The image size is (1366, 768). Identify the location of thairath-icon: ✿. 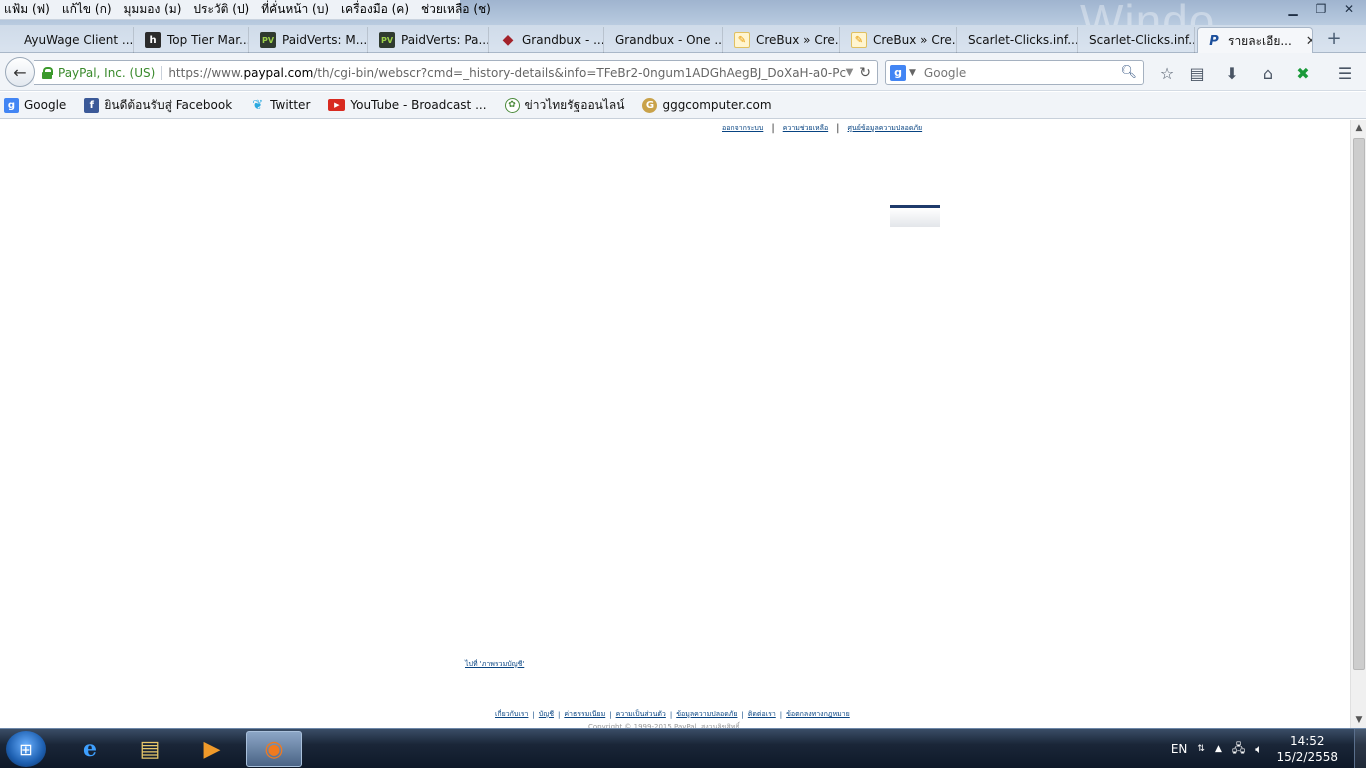
(512, 105).